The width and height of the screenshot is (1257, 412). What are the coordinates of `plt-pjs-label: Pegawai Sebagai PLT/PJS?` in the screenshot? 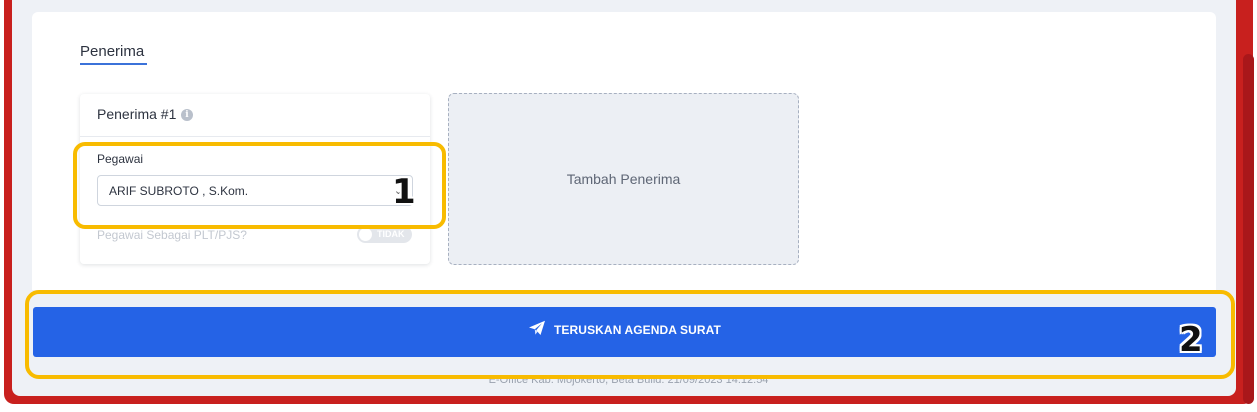 It's located at (172, 235).